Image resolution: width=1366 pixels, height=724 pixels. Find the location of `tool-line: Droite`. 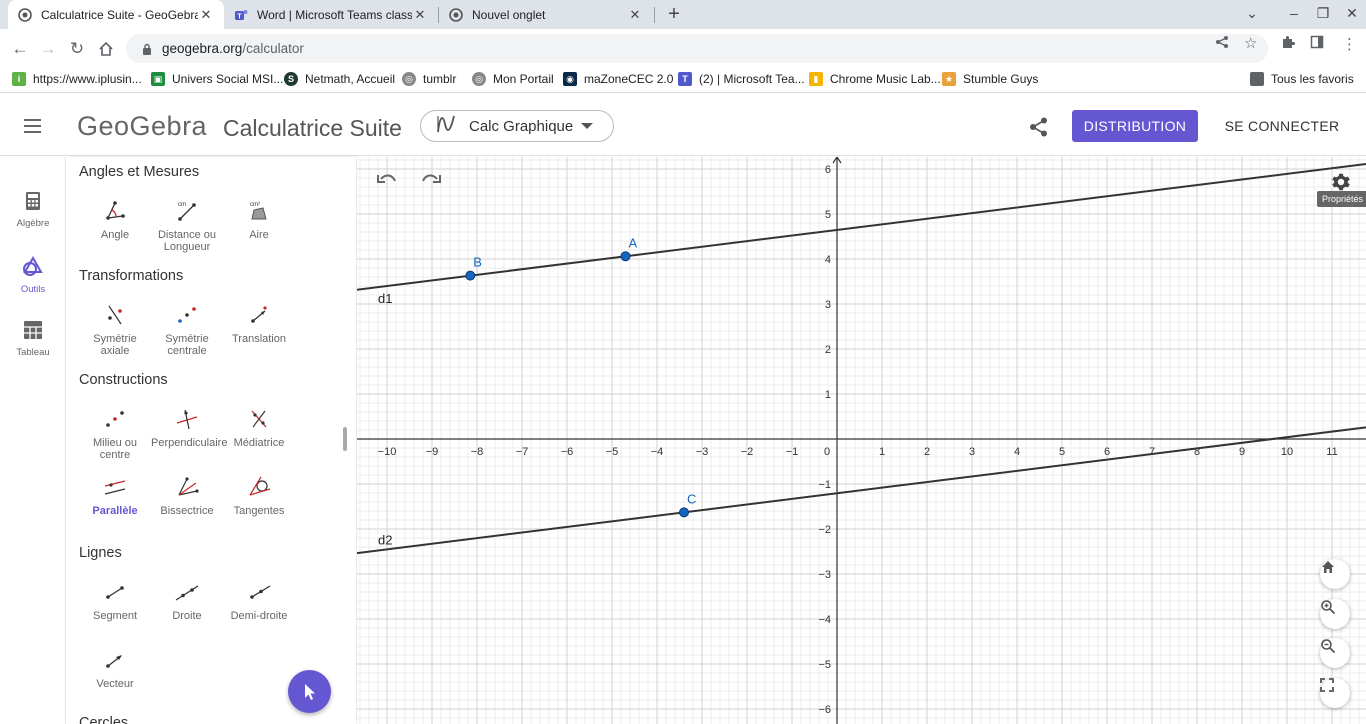

tool-line: Droite is located at coordinates (187, 601).